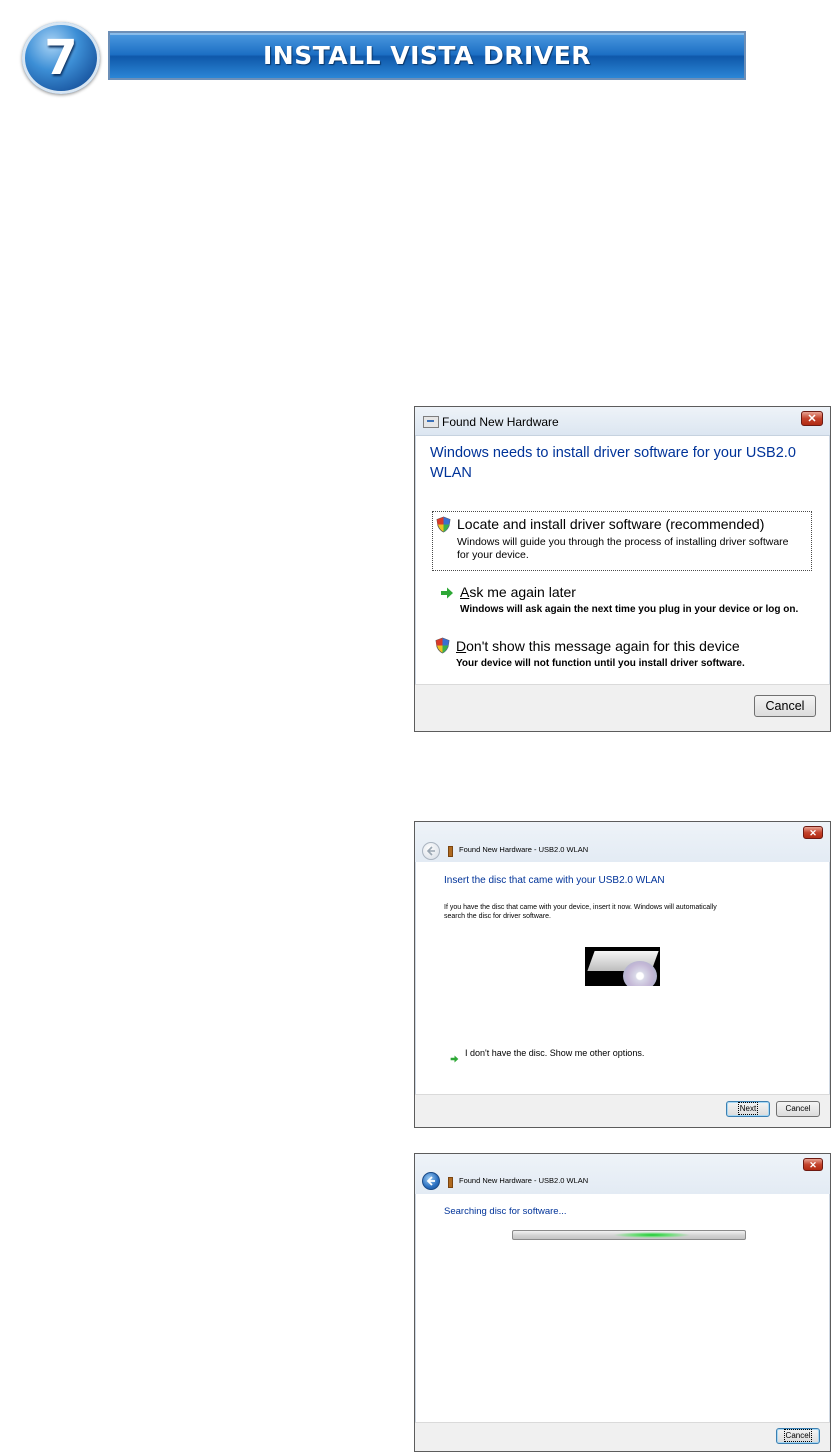 The height and width of the screenshot is (1455, 832). I want to click on progress-bar, so click(629, 1235).